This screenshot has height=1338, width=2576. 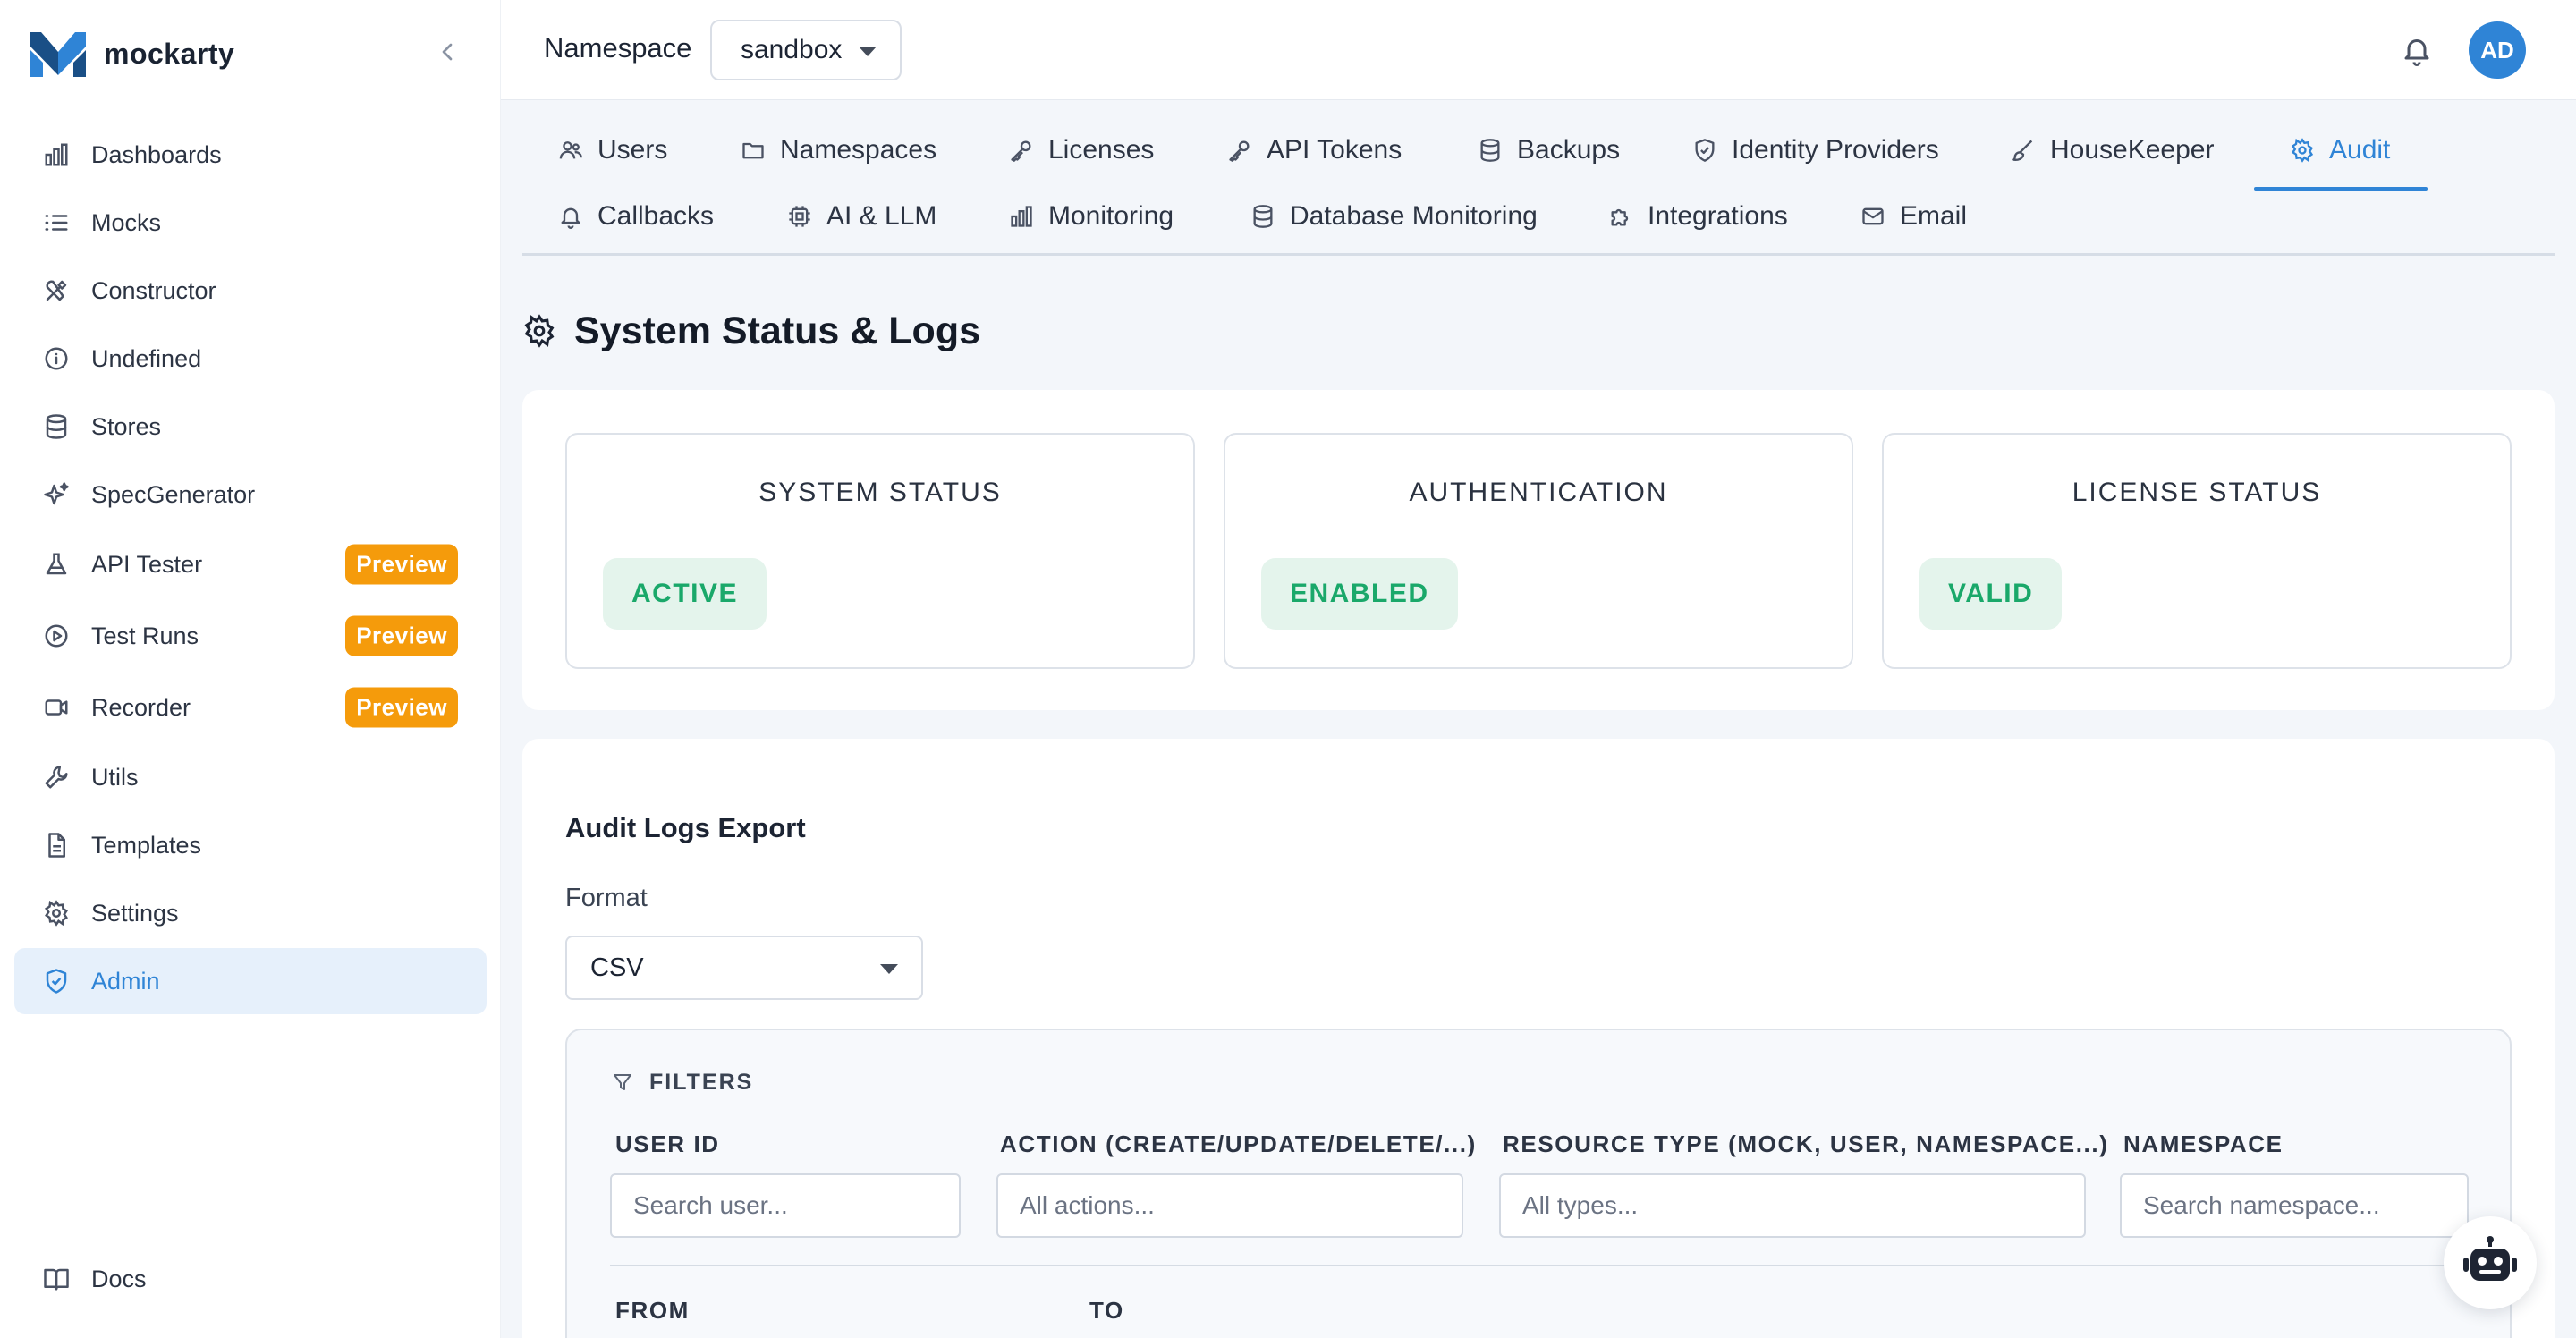 What do you see at coordinates (612, 150) in the screenshot?
I see `tab-users: Users` at bounding box center [612, 150].